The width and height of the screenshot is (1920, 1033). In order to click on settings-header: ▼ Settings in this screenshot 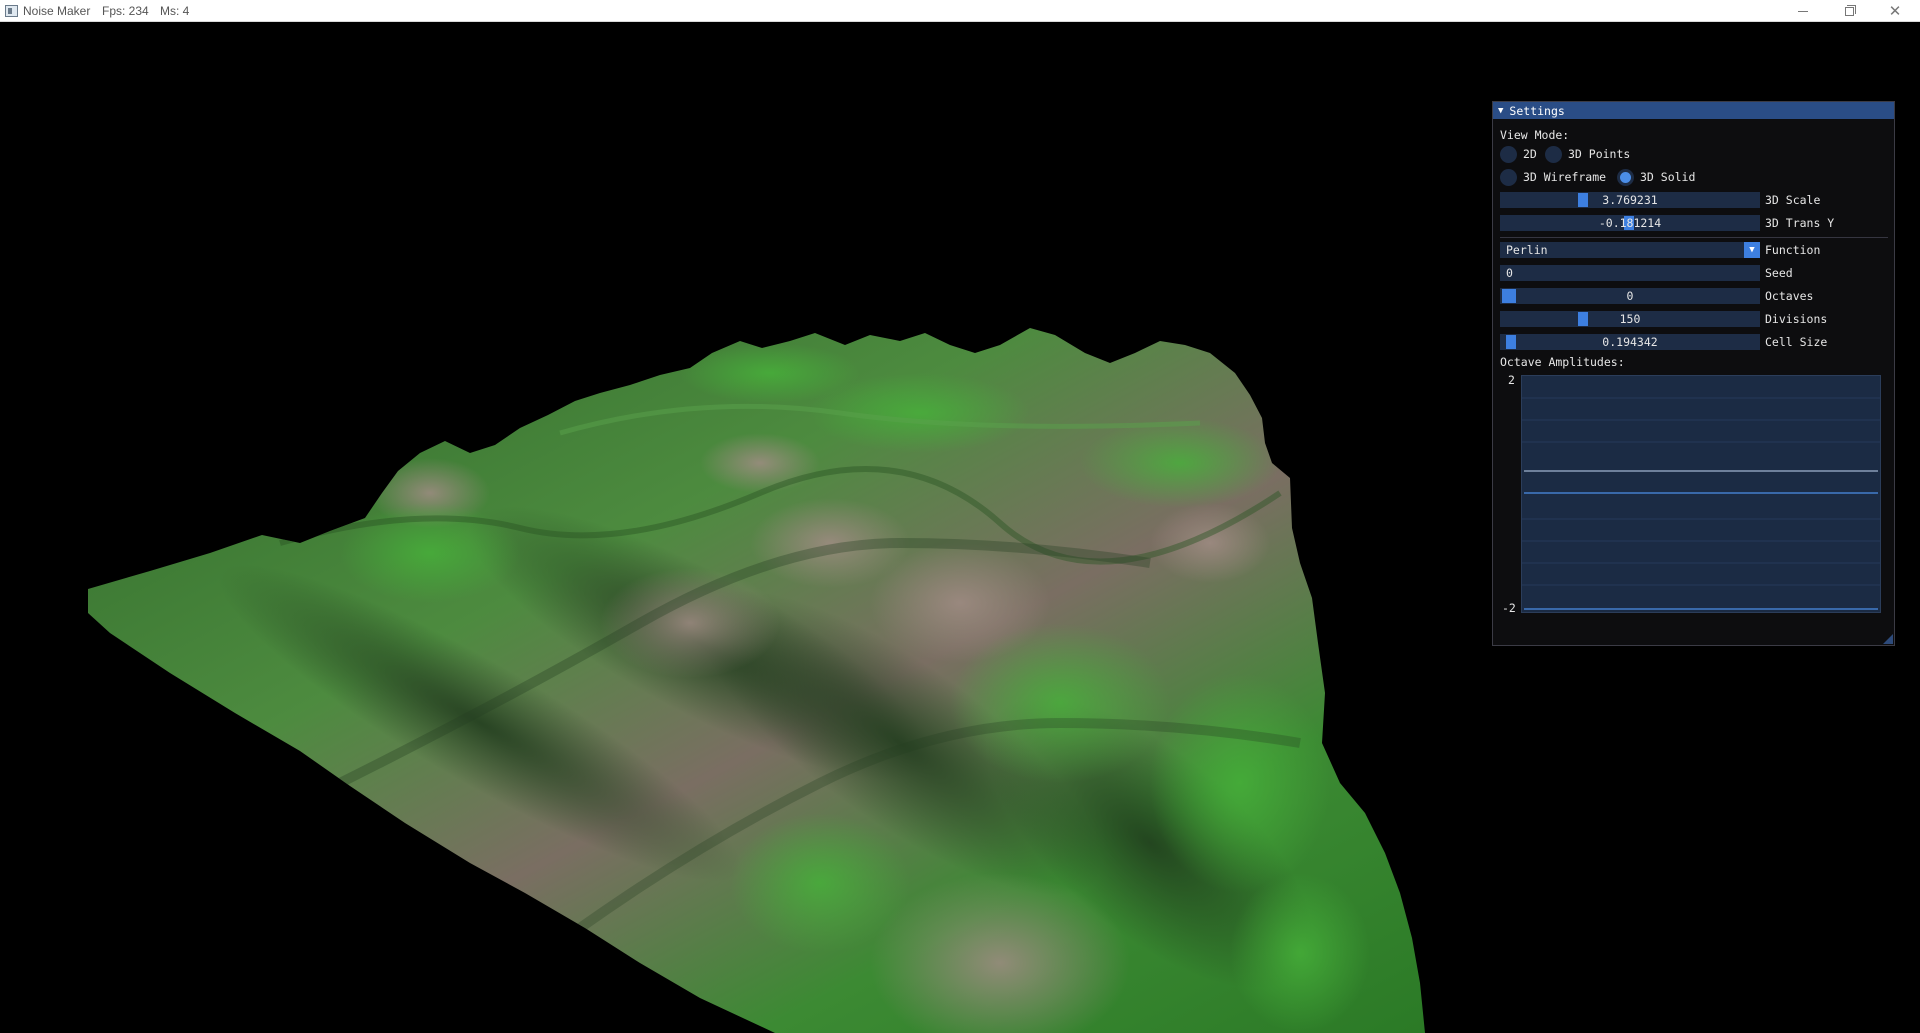, I will do `click(1693, 110)`.